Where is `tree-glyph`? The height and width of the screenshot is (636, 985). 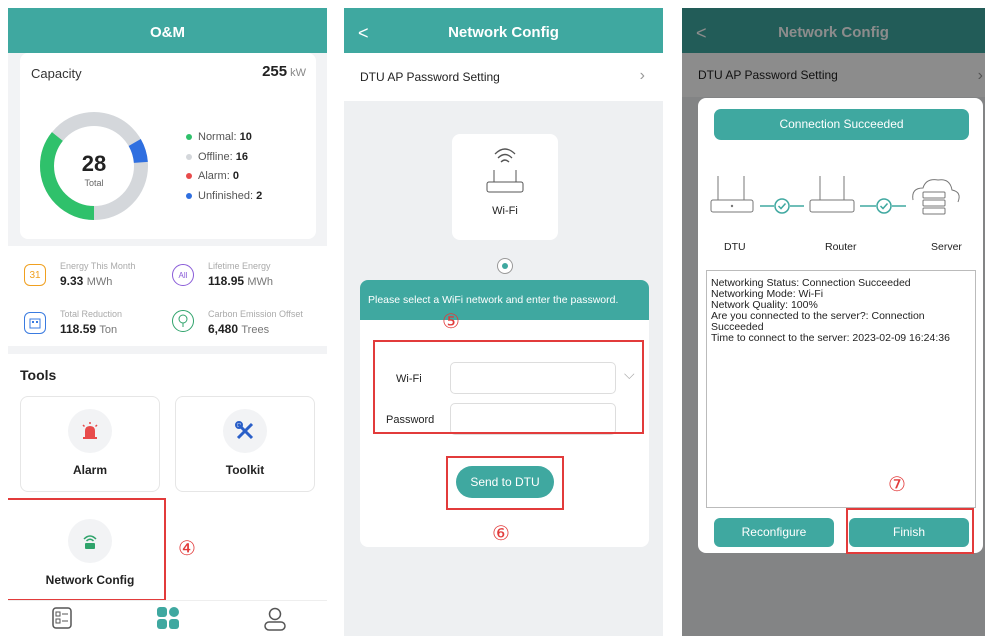 tree-glyph is located at coordinates (183, 320).